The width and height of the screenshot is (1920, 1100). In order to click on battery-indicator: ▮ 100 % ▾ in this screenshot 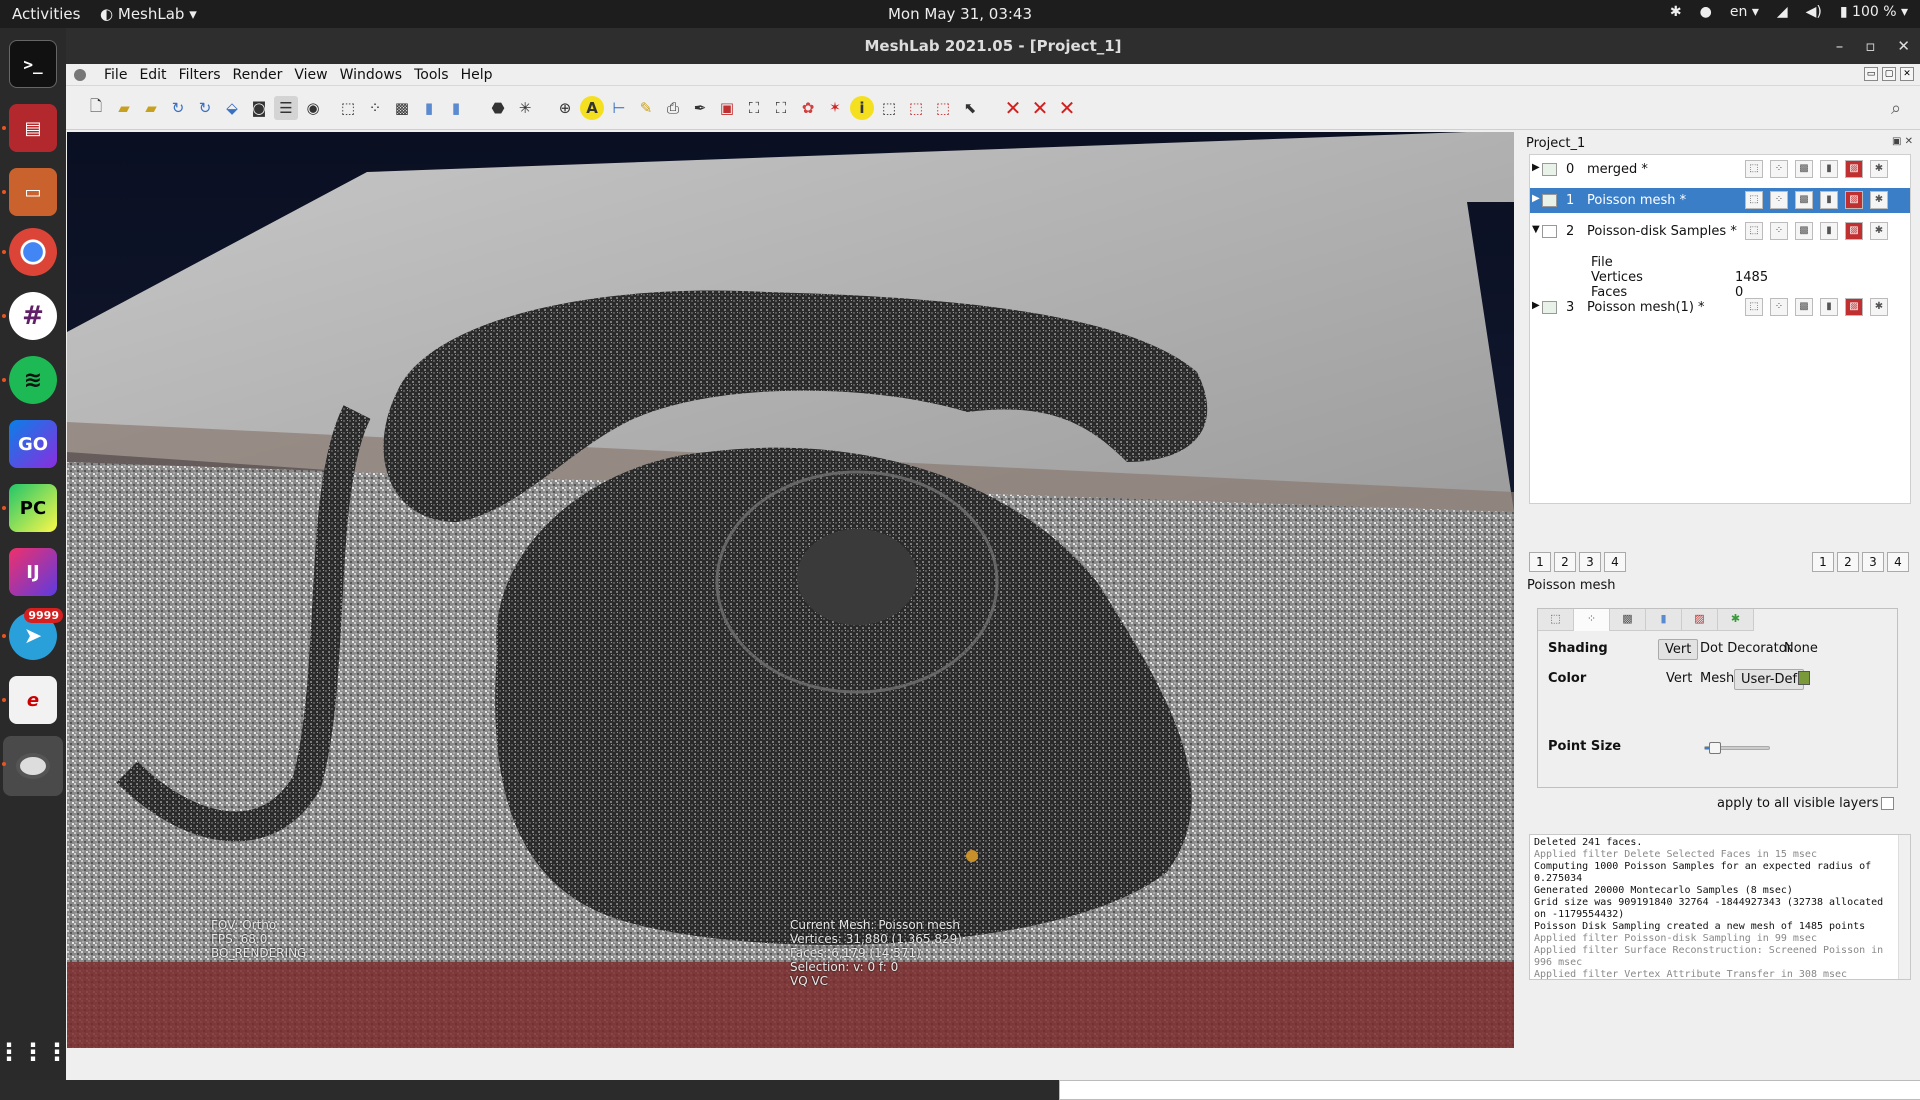, I will do `click(1874, 12)`.